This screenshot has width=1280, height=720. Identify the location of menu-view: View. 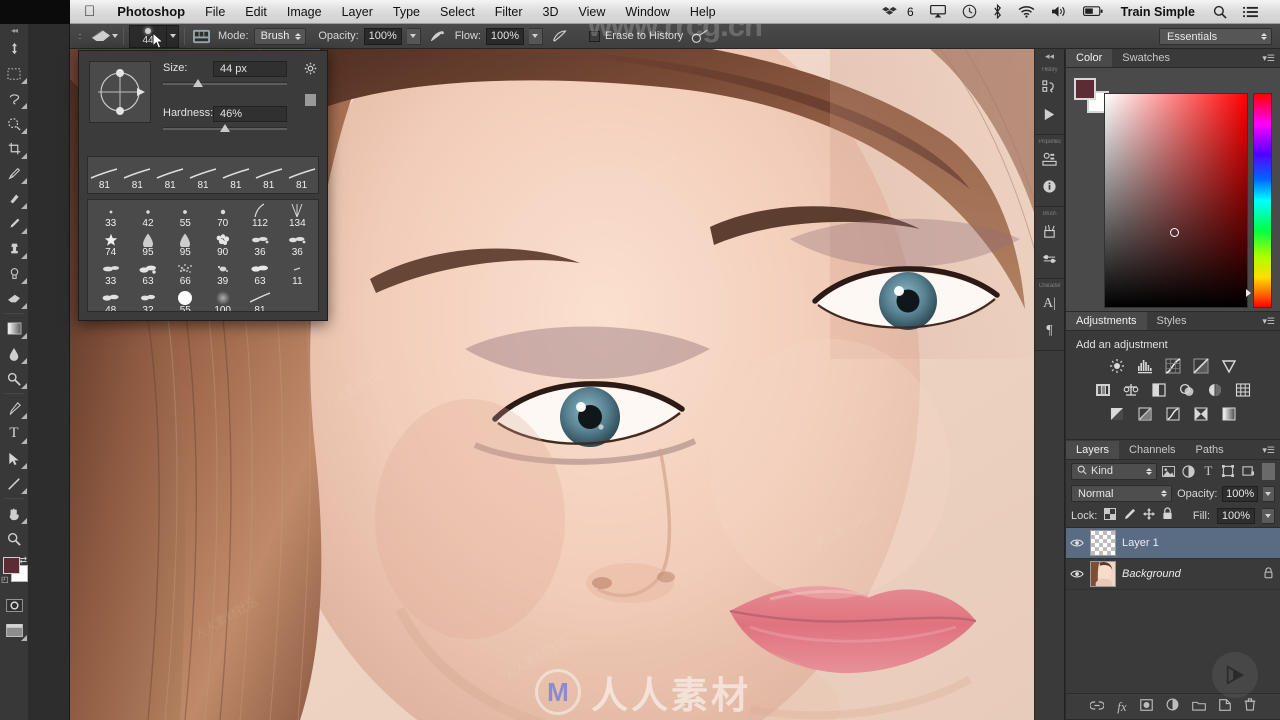
(592, 12).